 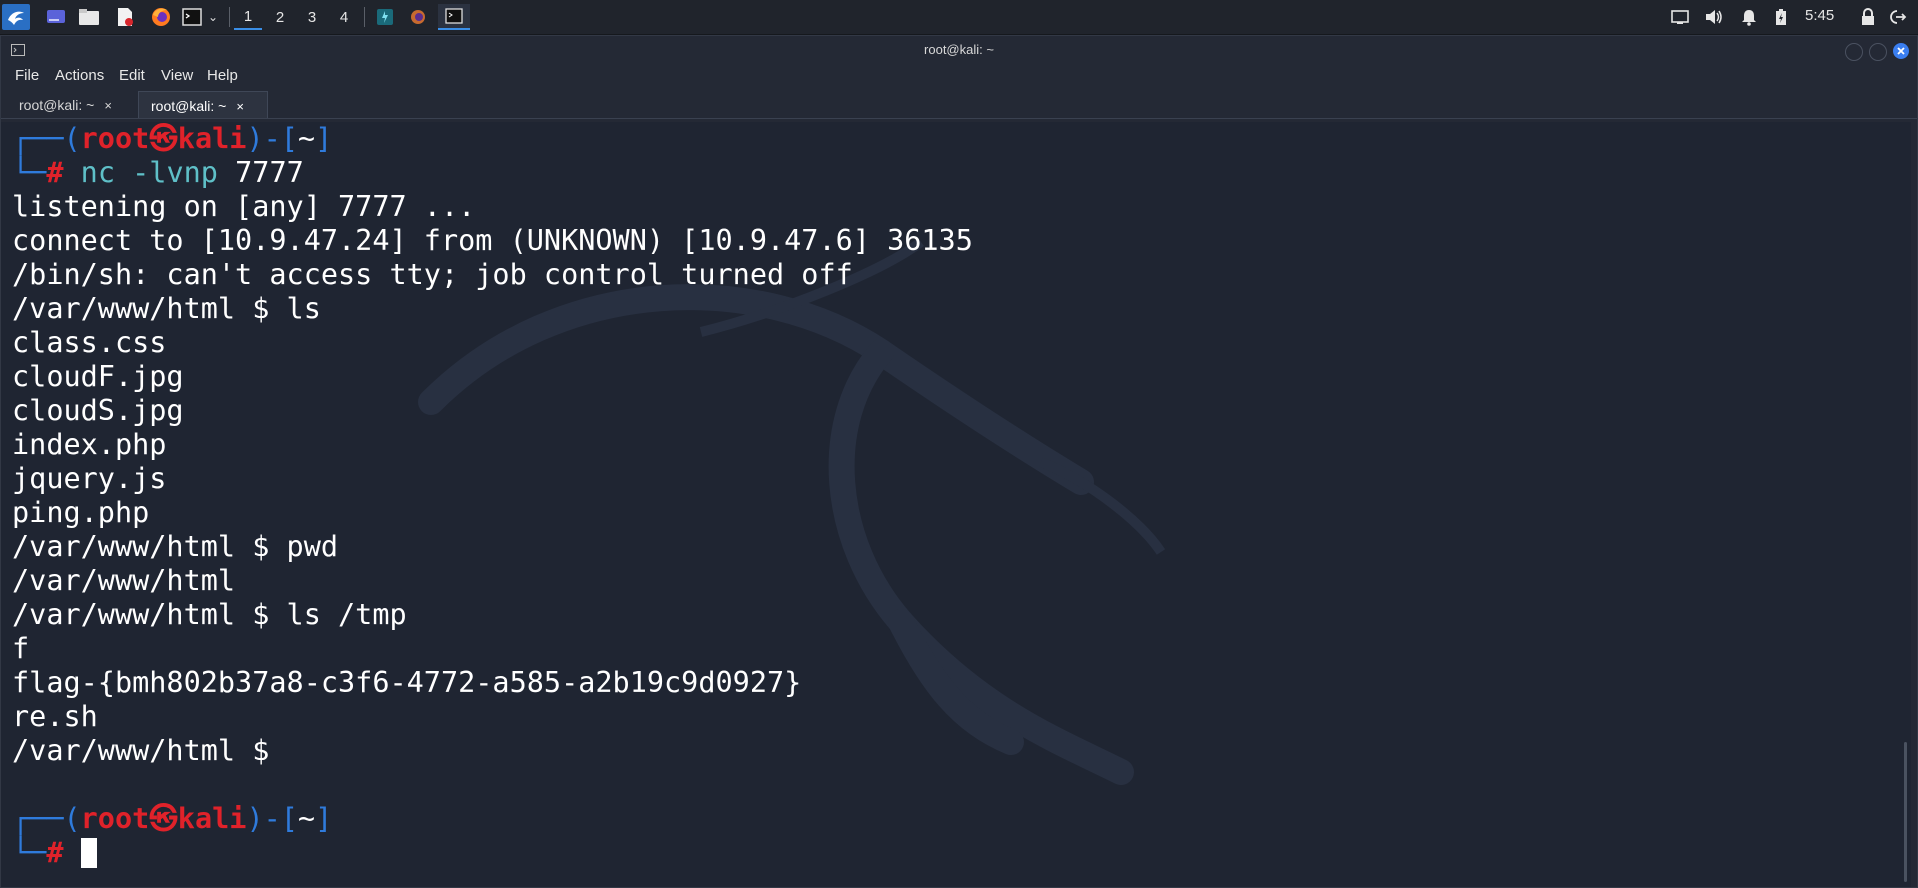 What do you see at coordinates (89, 478) in the screenshot?
I see `output-line: jquery.js` at bounding box center [89, 478].